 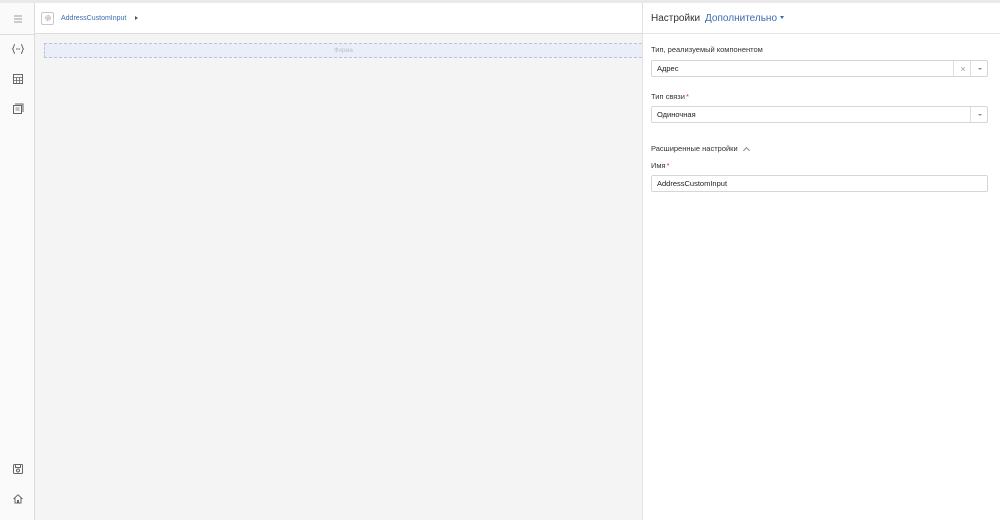 I want to click on link-type-label: Тип связи*, so click(x=670, y=96).